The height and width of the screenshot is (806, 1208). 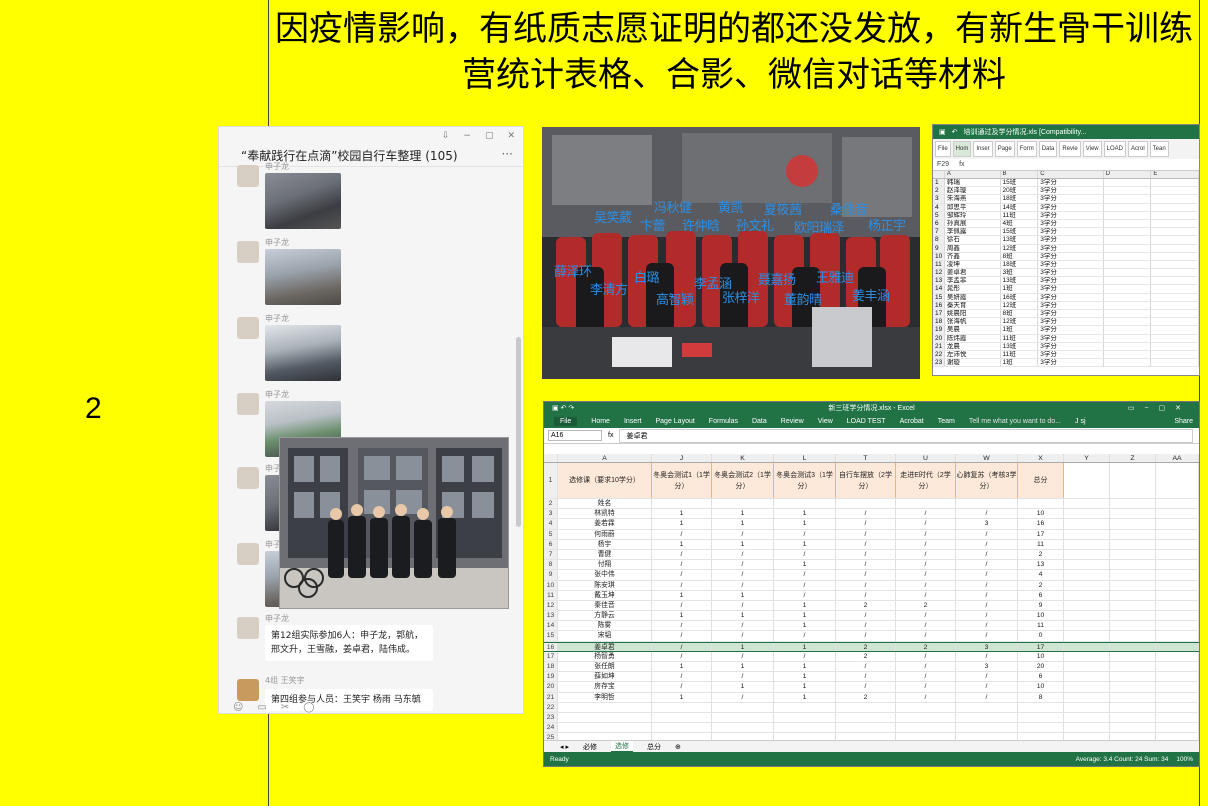 What do you see at coordinates (285, 707) in the screenshot?
I see `scissors-icon: ✂` at bounding box center [285, 707].